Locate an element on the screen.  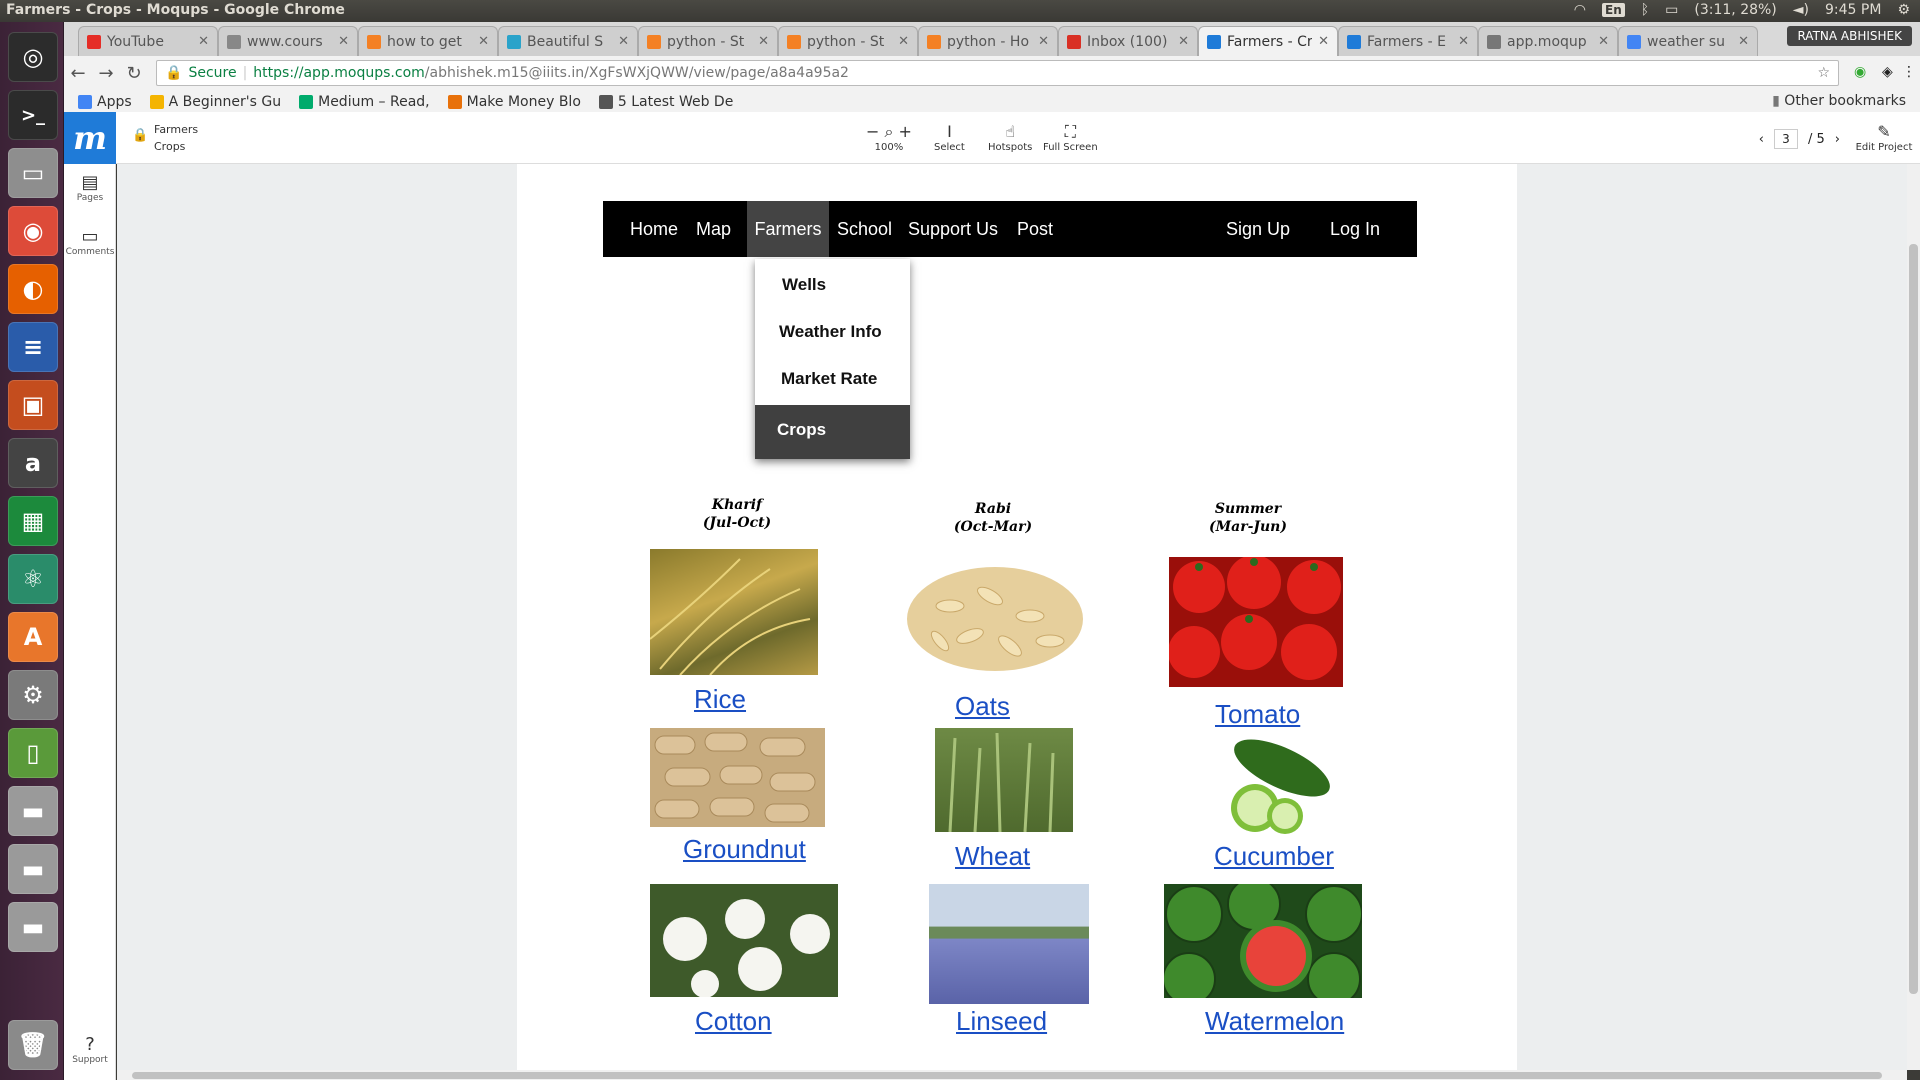
horizontal-scroll-thumb is located at coordinates (1007, 1075).